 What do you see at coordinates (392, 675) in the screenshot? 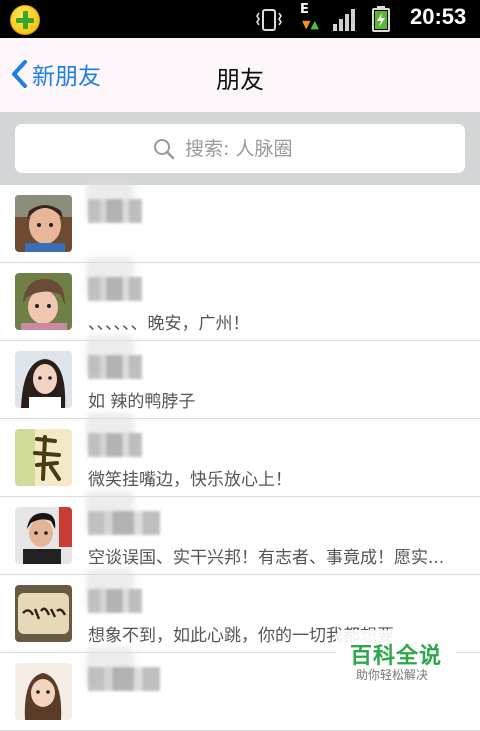
I see `watermark-sub: 助你轻松解决` at bounding box center [392, 675].